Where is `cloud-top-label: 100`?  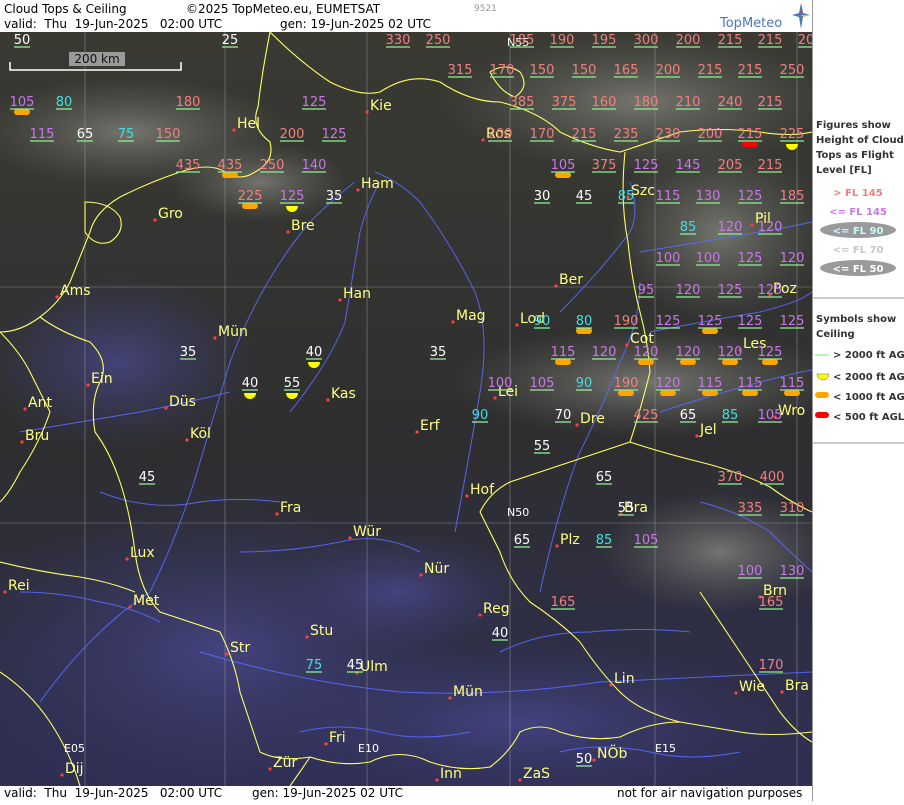 cloud-top-label: 100 is located at coordinates (668, 258).